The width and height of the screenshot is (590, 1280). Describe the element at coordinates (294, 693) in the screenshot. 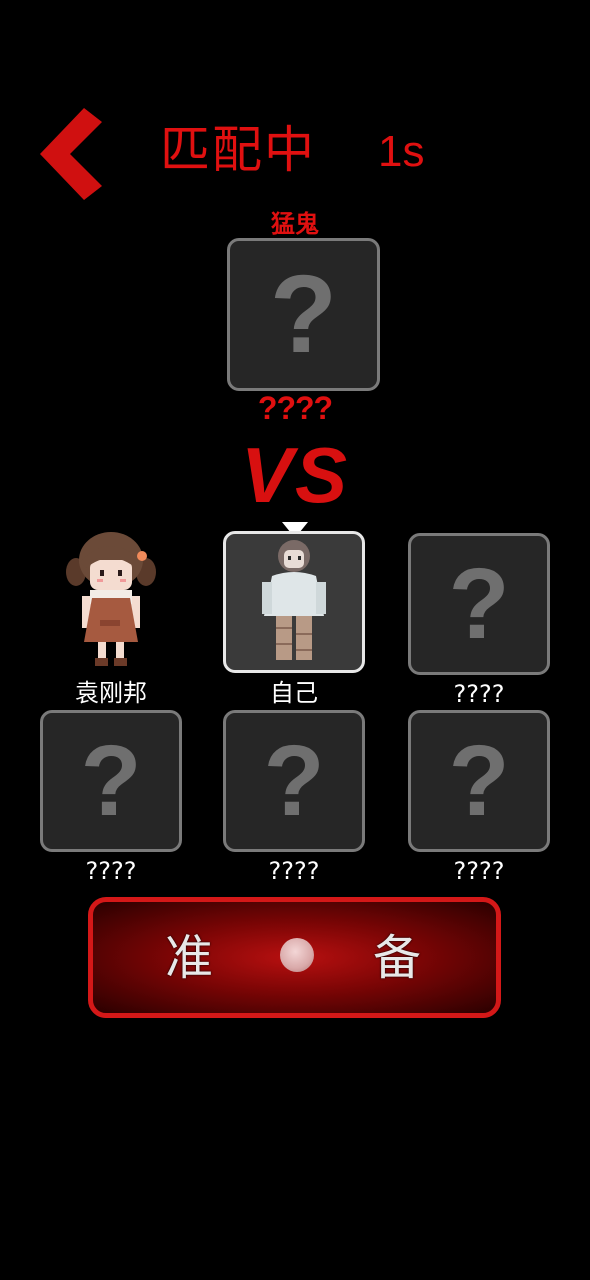

I see `player-name-self: 自己` at that location.